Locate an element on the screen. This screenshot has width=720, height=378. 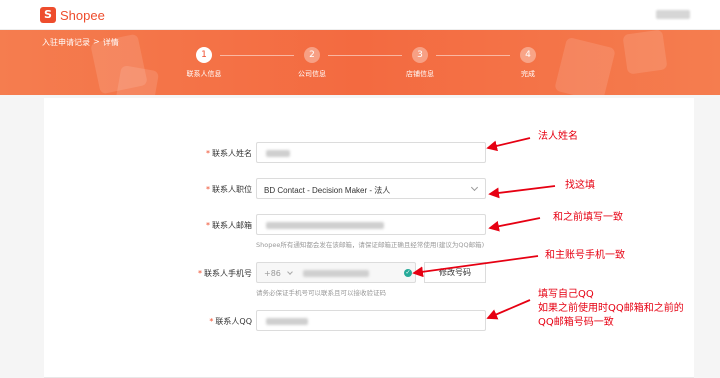
step-number: 4 is located at coordinates (528, 55).